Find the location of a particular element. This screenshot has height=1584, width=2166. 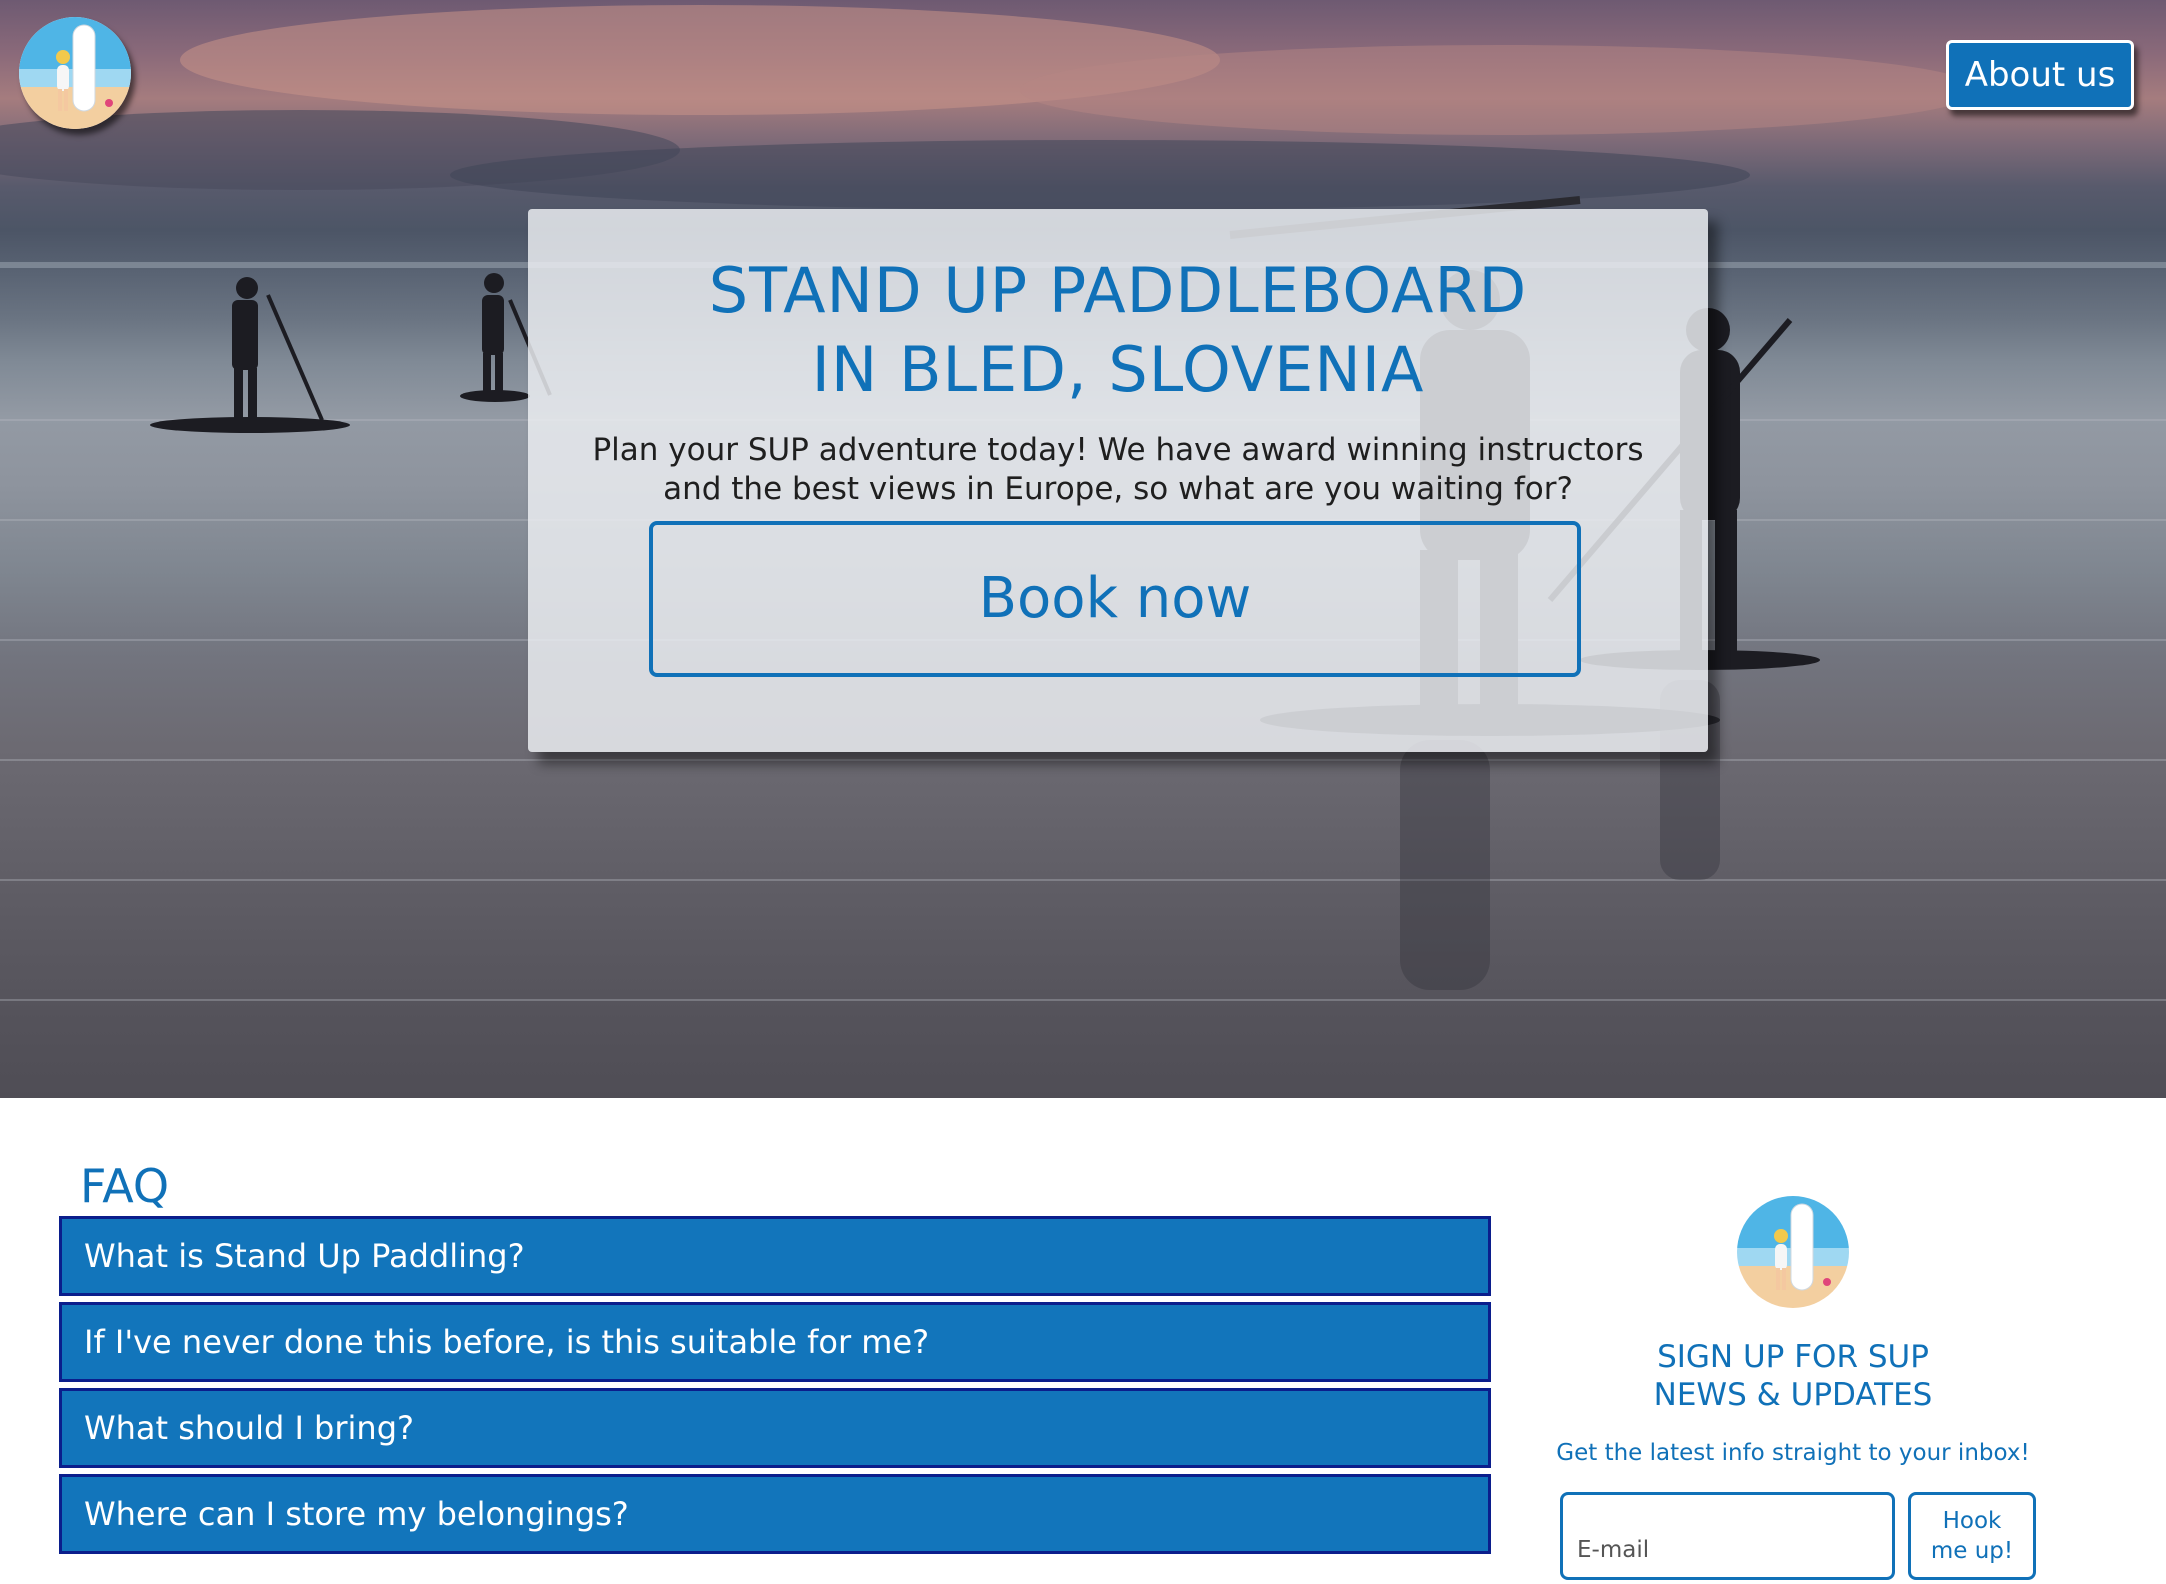

faq-item: What is Stand Up Paddling? is located at coordinates (775, 1256).